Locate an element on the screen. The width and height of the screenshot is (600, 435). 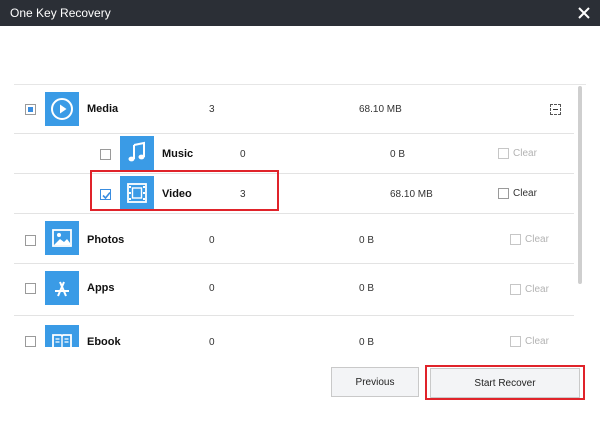
list-item-ebook: Ebook 0 0 B Clear is located at coordinates (294, 331).